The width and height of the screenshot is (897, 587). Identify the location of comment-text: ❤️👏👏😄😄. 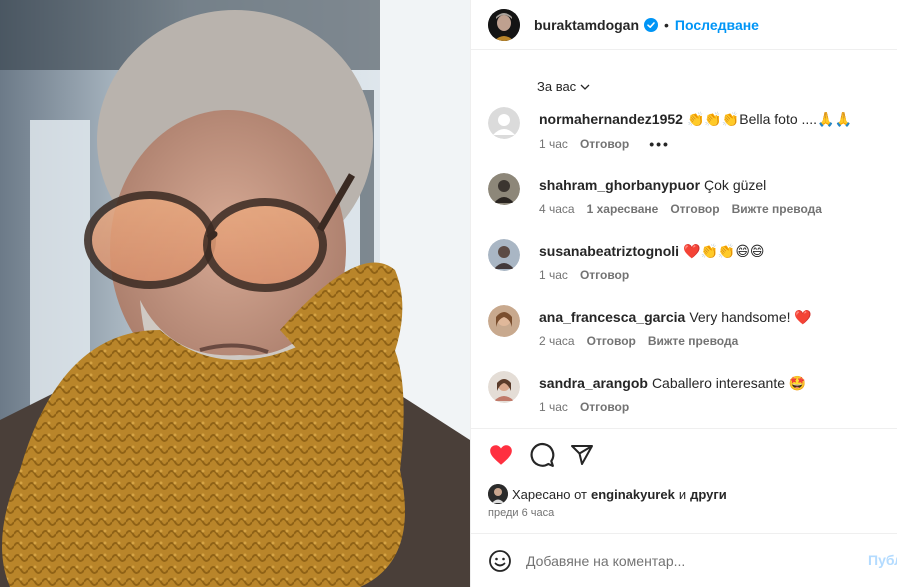
(724, 251).